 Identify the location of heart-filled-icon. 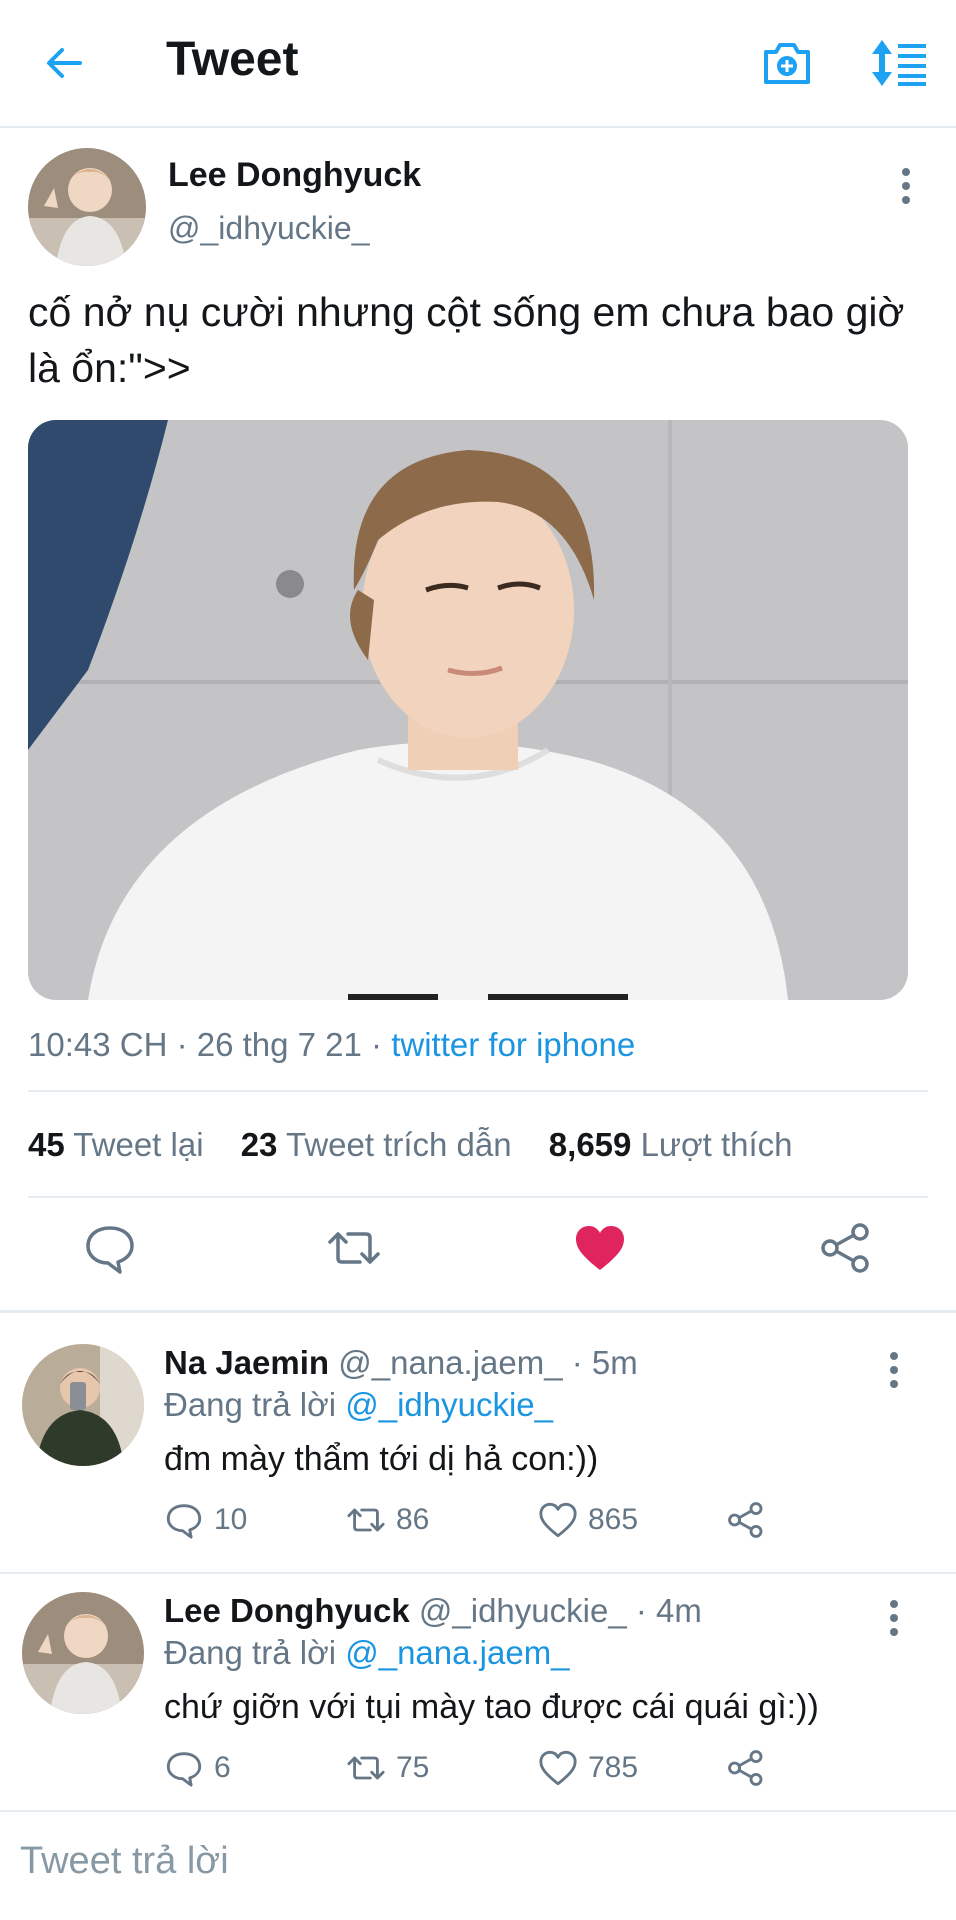
(600, 1248).